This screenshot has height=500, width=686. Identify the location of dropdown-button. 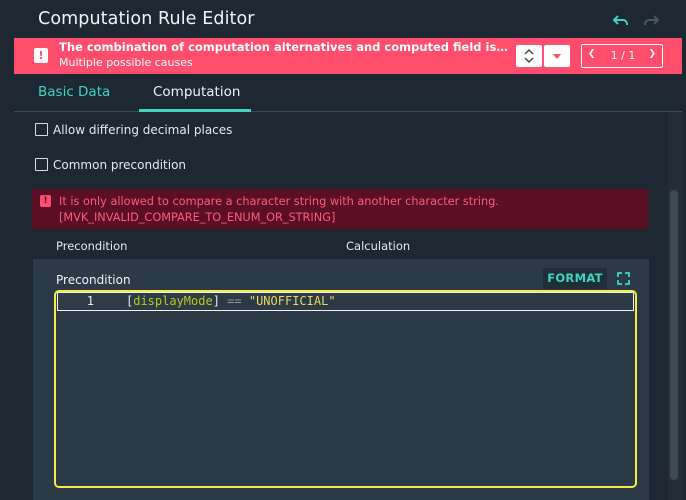
(557, 56).